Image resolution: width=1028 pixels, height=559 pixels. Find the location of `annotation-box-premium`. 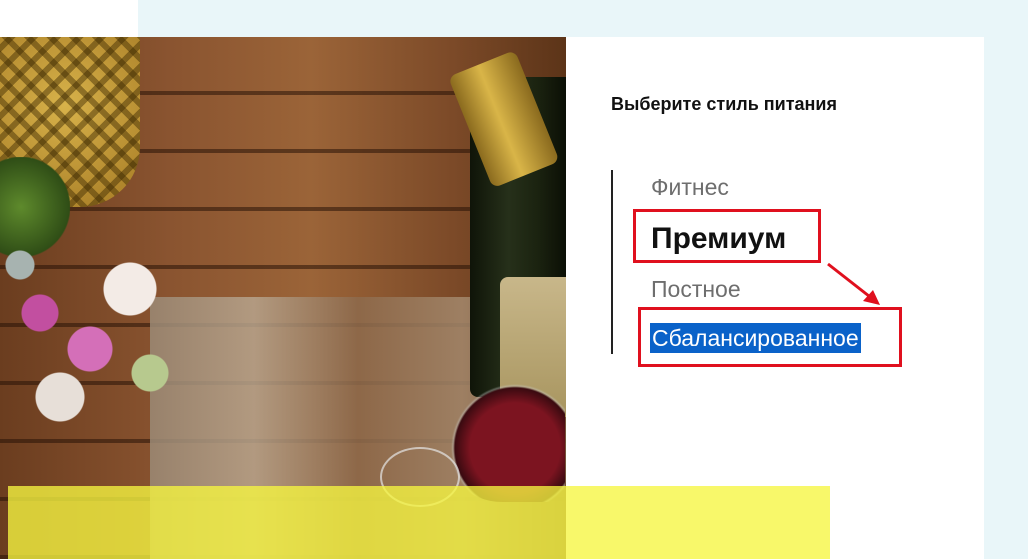

annotation-box-premium is located at coordinates (727, 236).